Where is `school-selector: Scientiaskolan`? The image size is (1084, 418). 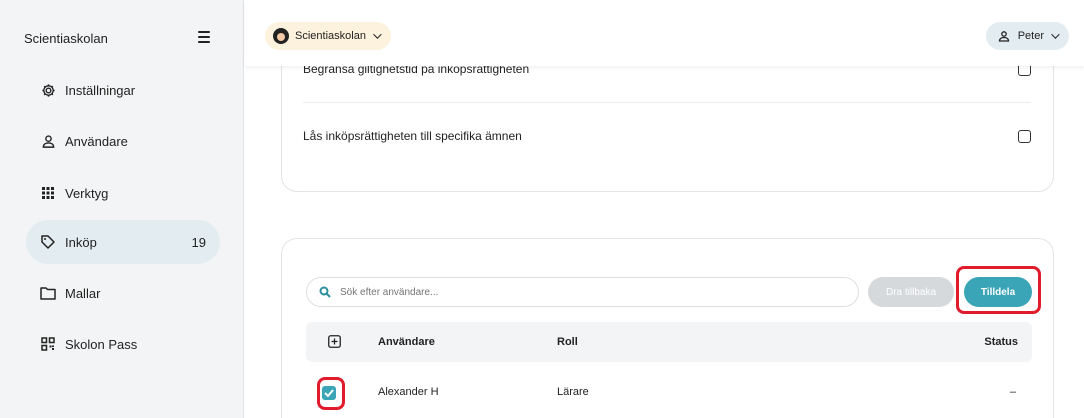 school-selector: Scientiaskolan is located at coordinates (328, 36).